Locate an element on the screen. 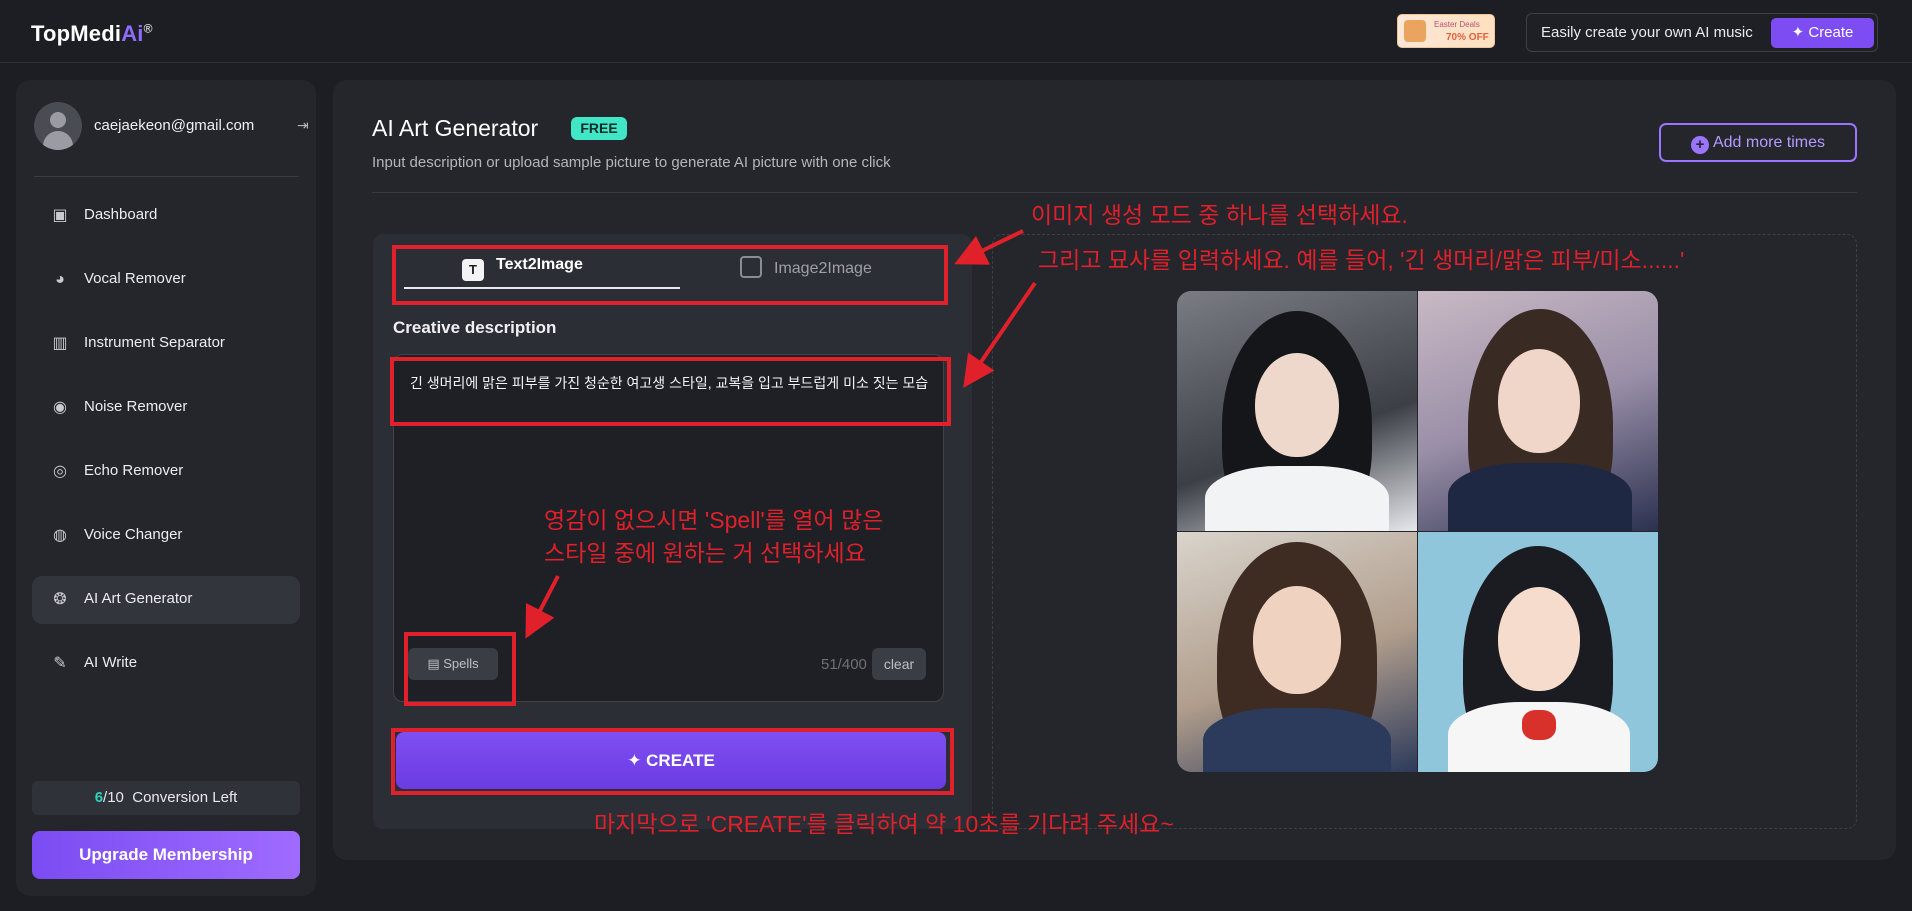 The width and height of the screenshot is (1912, 911). sidebar-item-label: Voice Changer is located at coordinates (133, 534).